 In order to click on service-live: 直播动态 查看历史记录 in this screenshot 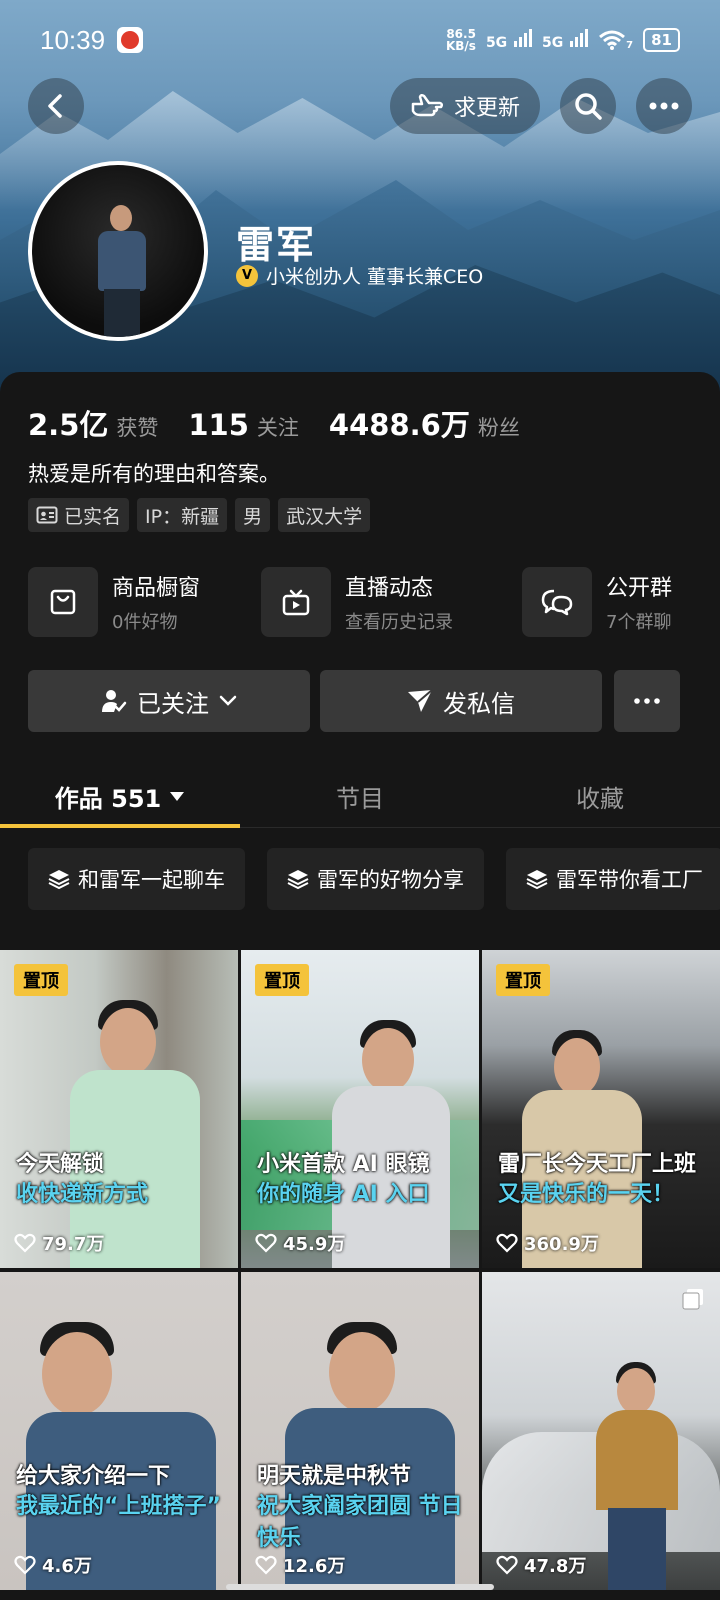, I will do `click(357, 602)`.